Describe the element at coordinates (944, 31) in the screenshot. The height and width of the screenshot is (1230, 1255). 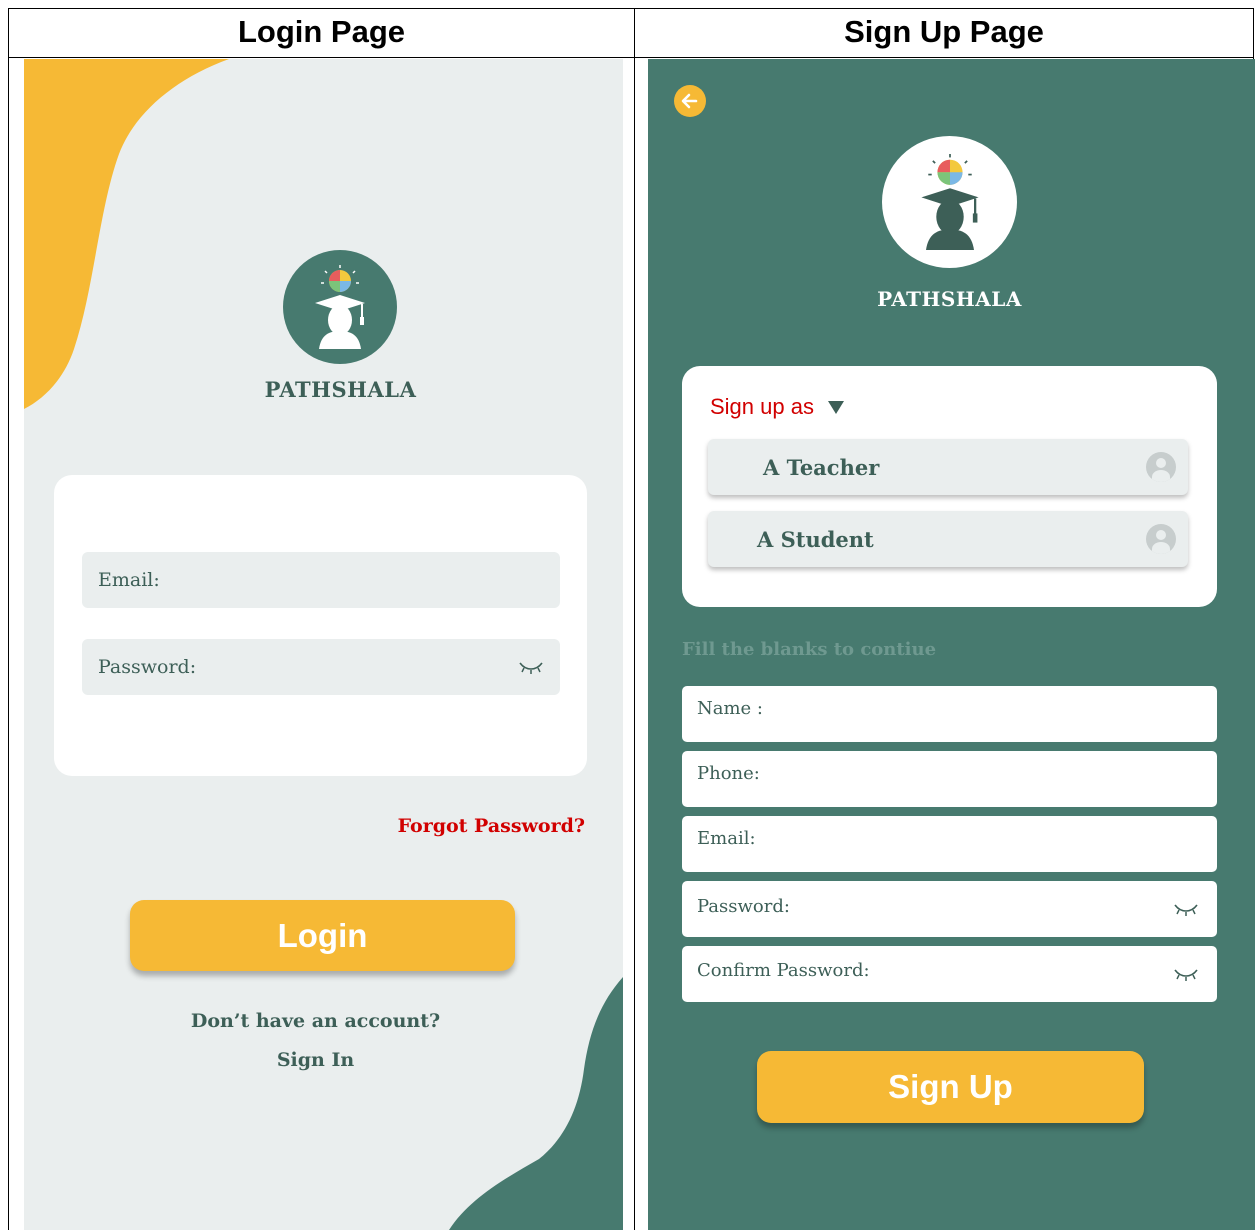
I see `caption-signup: Sign Up Page` at that location.